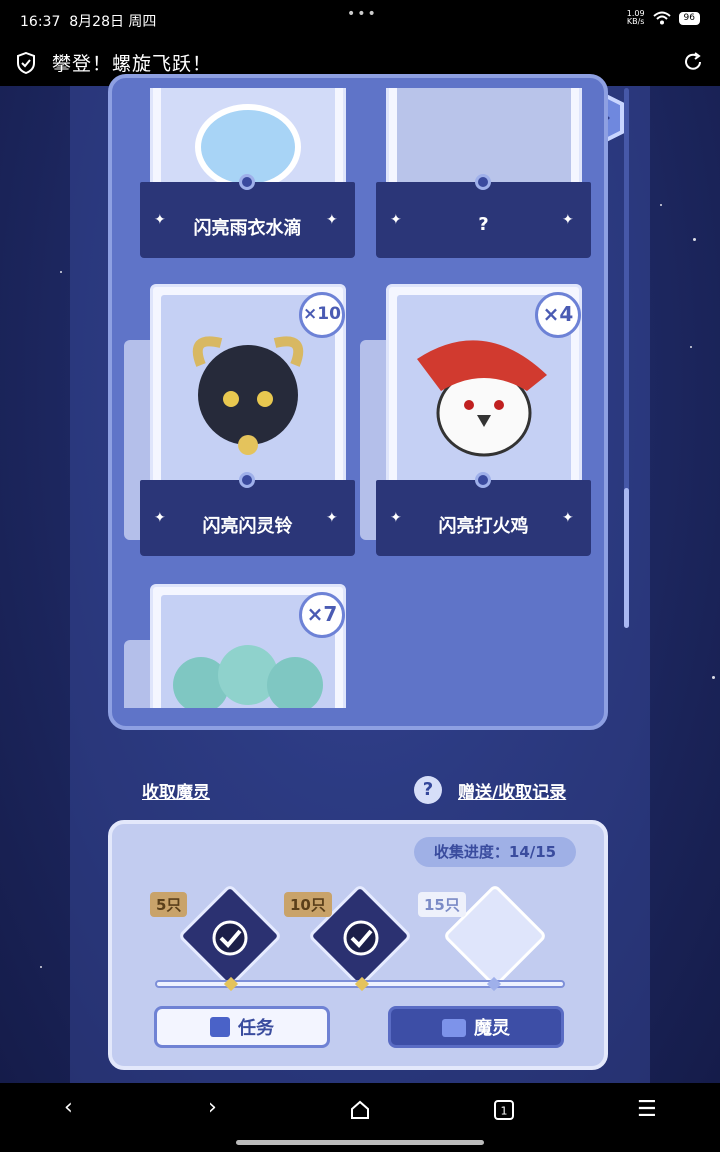 The height and width of the screenshot is (1152, 720). What do you see at coordinates (360, 1110) in the screenshot?
I see `home-nav-icon` at bounding box center [360, 1110].